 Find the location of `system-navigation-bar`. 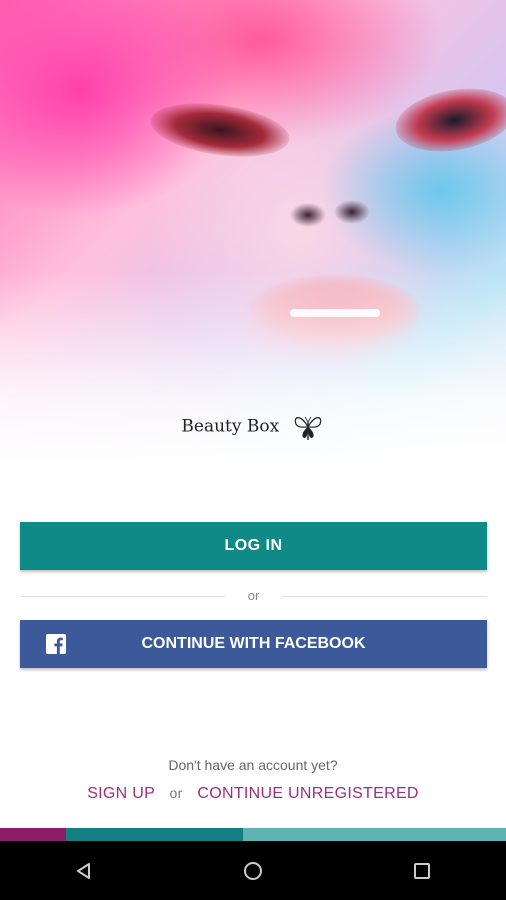

system-navigation-bar is located at coordinates (253, 870).